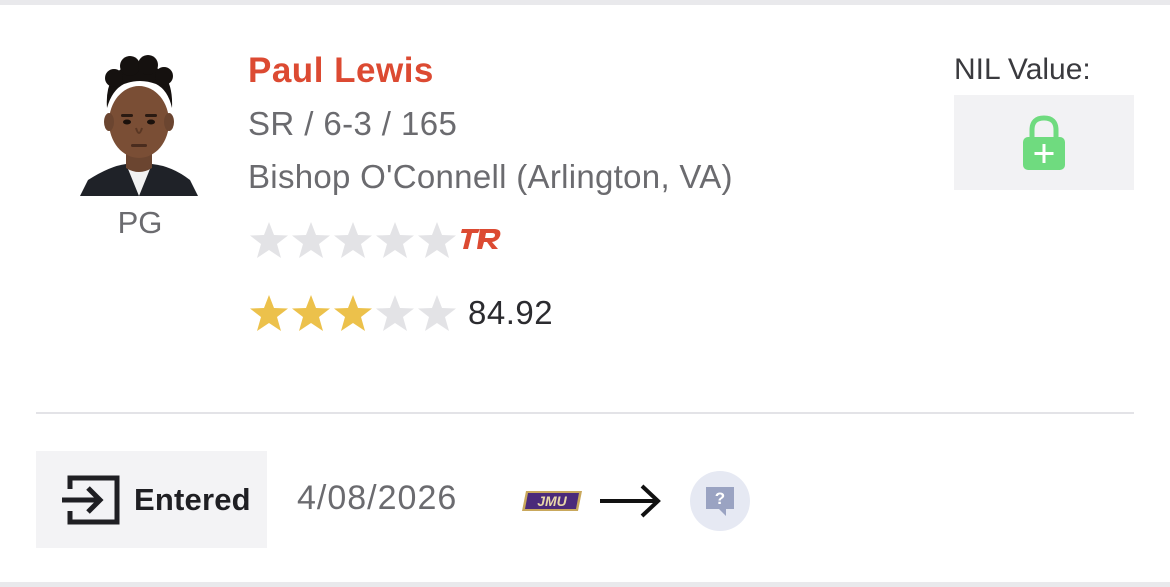  Describe the element at coordinates (377, 498) in the screenshot. I see `transfer-date: 4/08/2026` at that location.